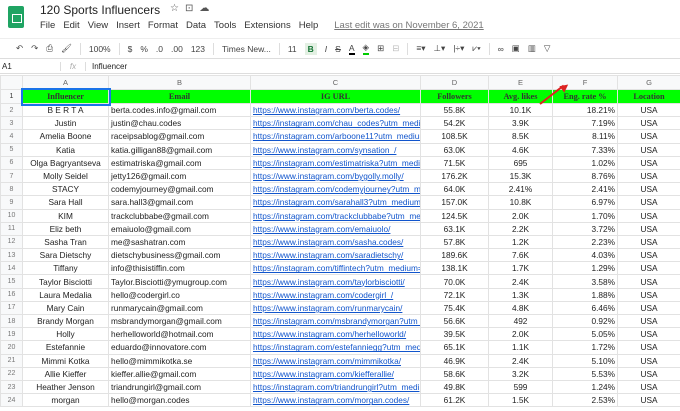 The image size is (680, 411). What do you see at coordinates (520, 242) in the screenshot?
I see `avg-likes-cell: 1.2K` at bounding box center [520, 242].